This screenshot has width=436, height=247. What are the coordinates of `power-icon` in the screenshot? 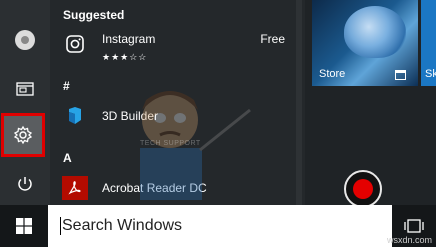 It's located at (25, 184).